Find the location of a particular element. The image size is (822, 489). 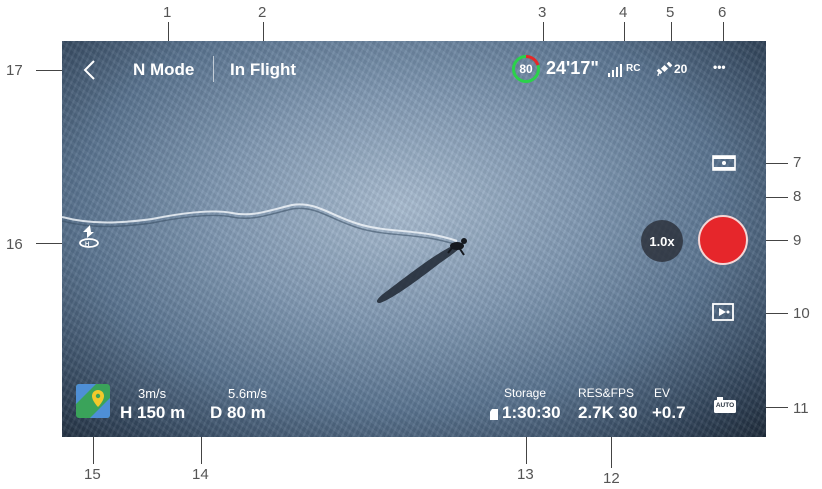

rc-signal: RC is located at coordinates (627, 70).